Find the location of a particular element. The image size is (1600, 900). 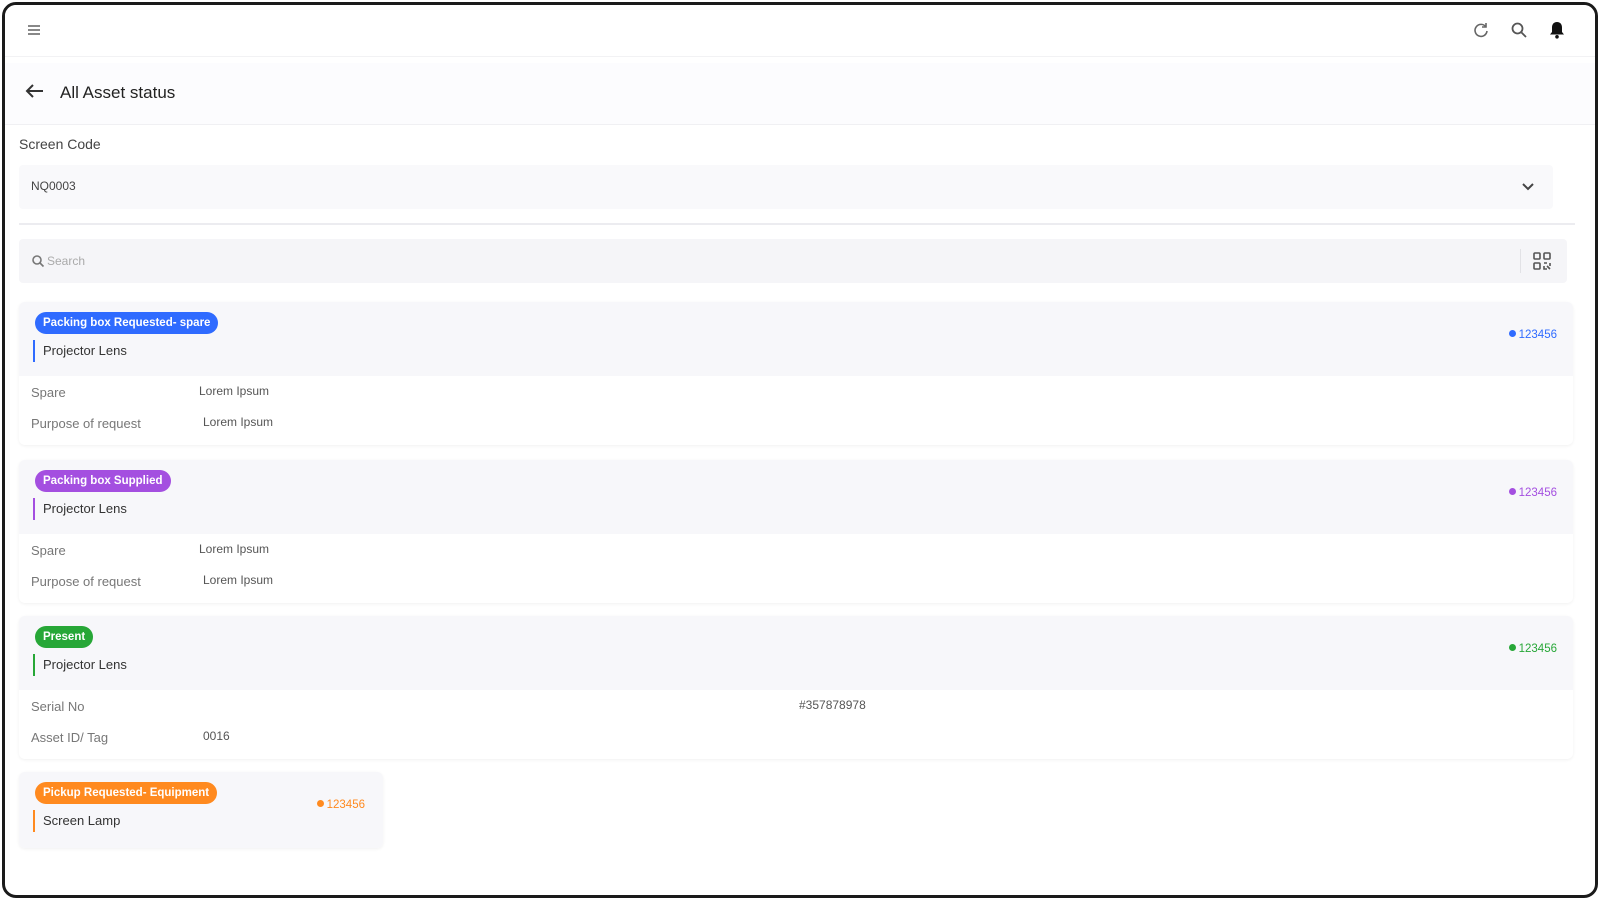

page-header: All Asset status is located at coordinates (800, 94).